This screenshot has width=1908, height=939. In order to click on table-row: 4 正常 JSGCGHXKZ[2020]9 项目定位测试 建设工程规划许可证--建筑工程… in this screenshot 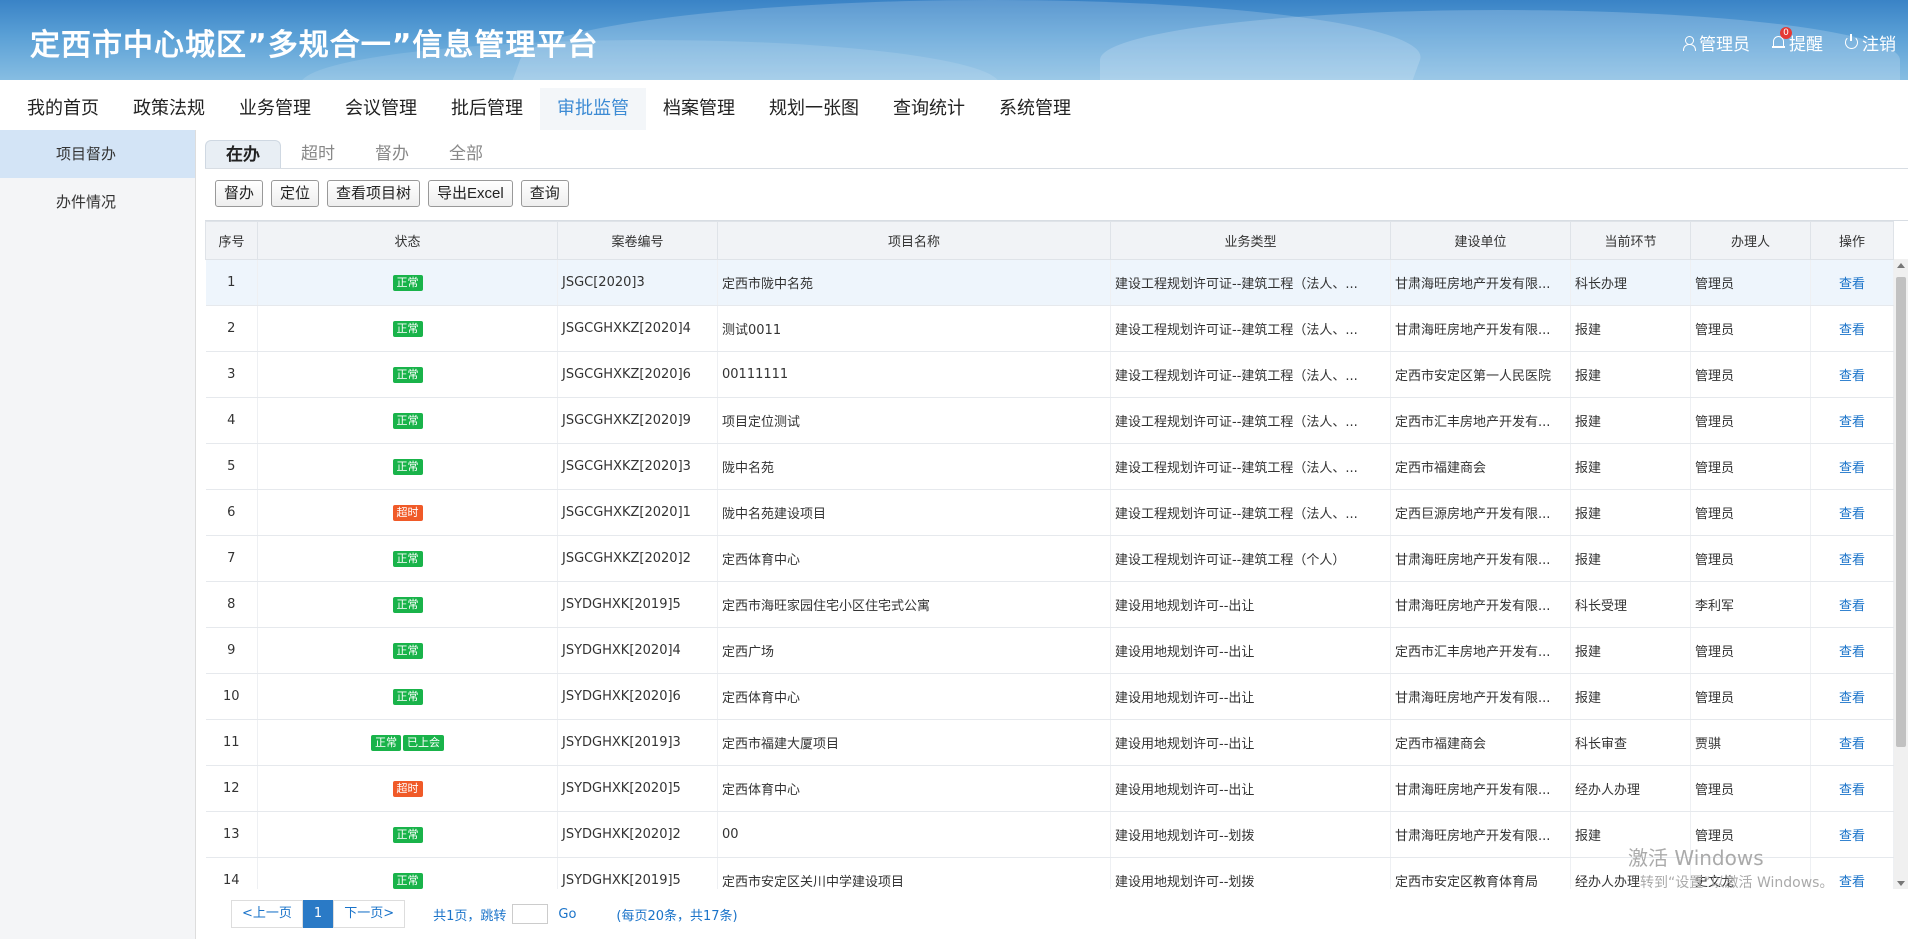, I will do `click(1049, 420)`.